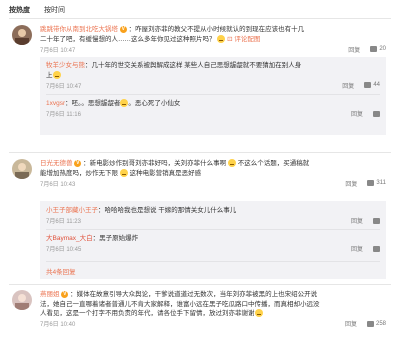 This screenshot has height=342, width=400. I want to click on like-button: 20, so click(378, 49).